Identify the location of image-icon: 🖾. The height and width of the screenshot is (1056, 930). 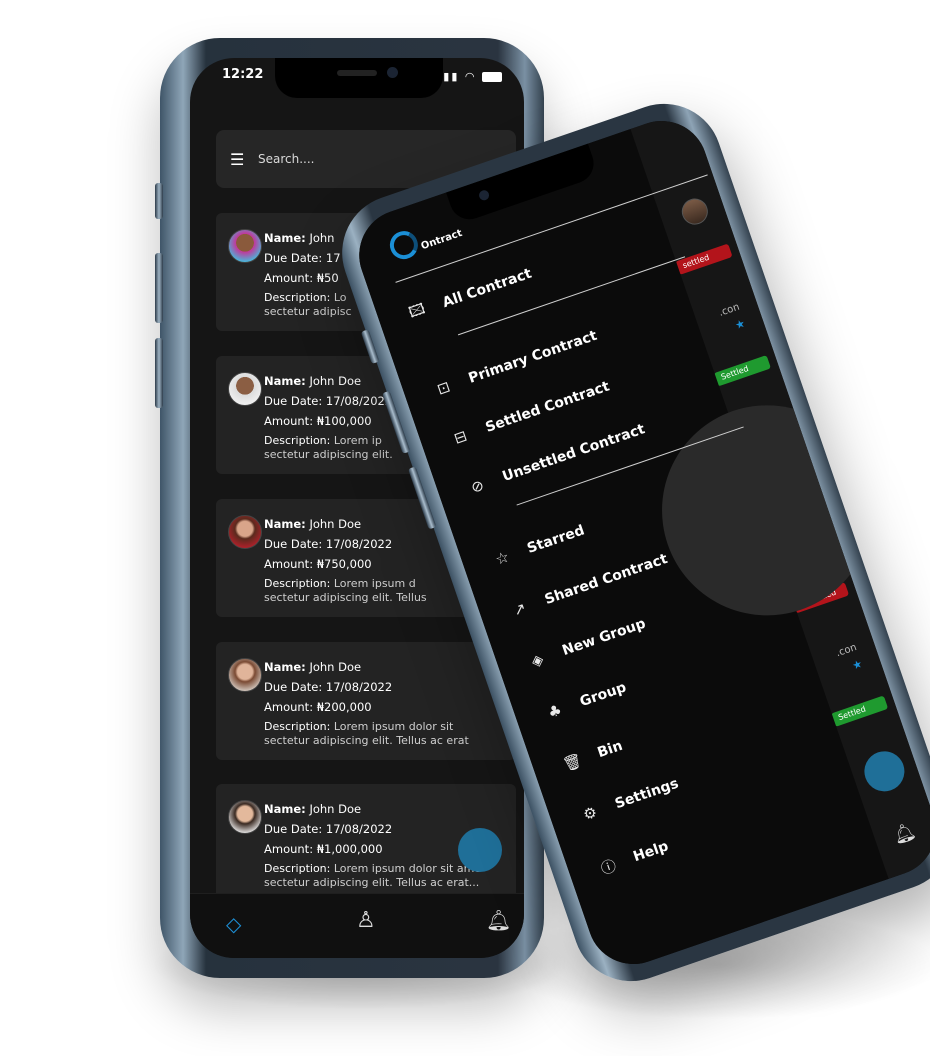
(417, 310).